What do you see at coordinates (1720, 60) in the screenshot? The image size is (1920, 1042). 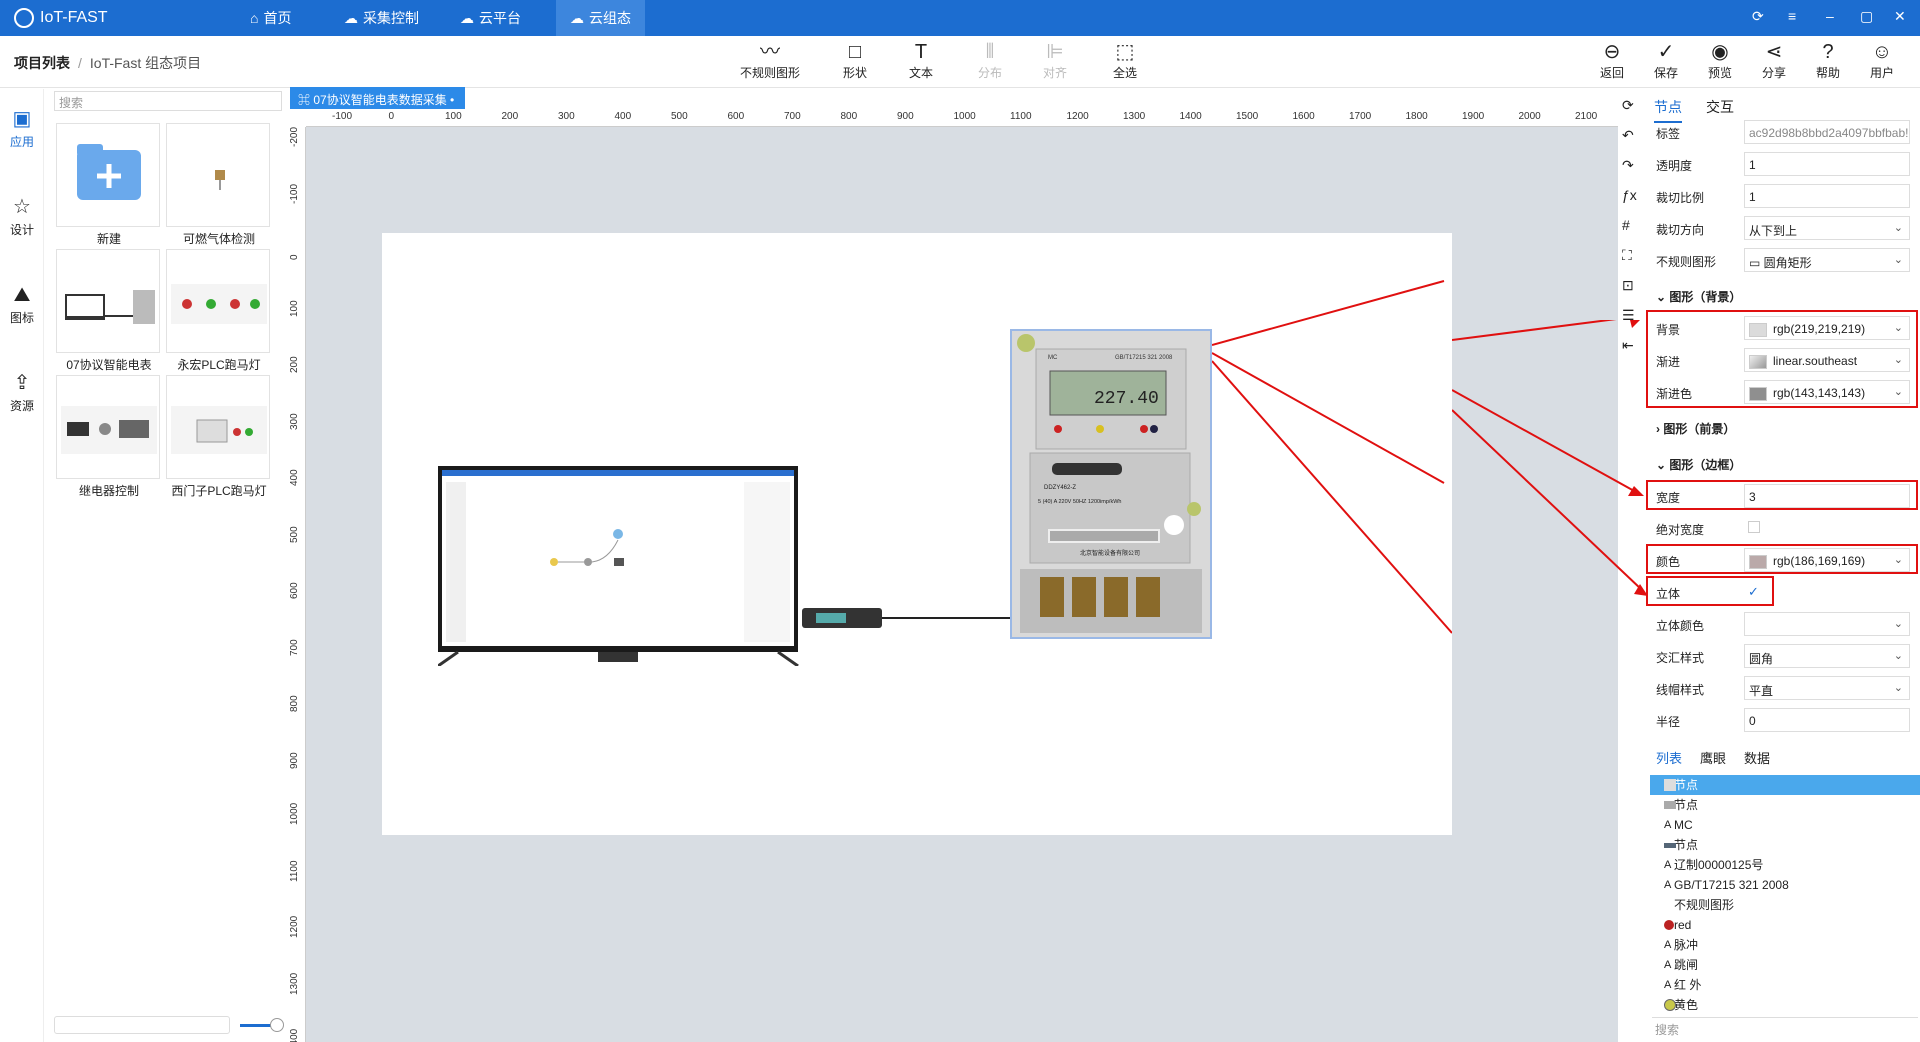 I see `preview-button: ◉ 预览` at bounding box center [1720, 60].